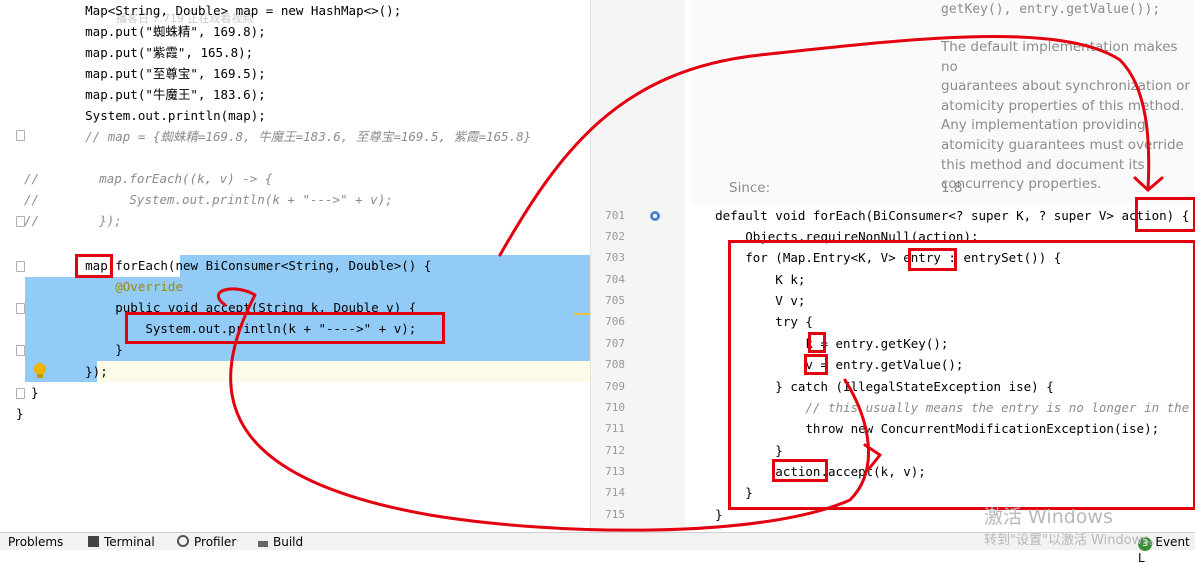 The height and width of the screenshot is (565, 1195). Describe the element at coordinates (288, 542) in the screenshot. I see `build-label: Build` at that location.